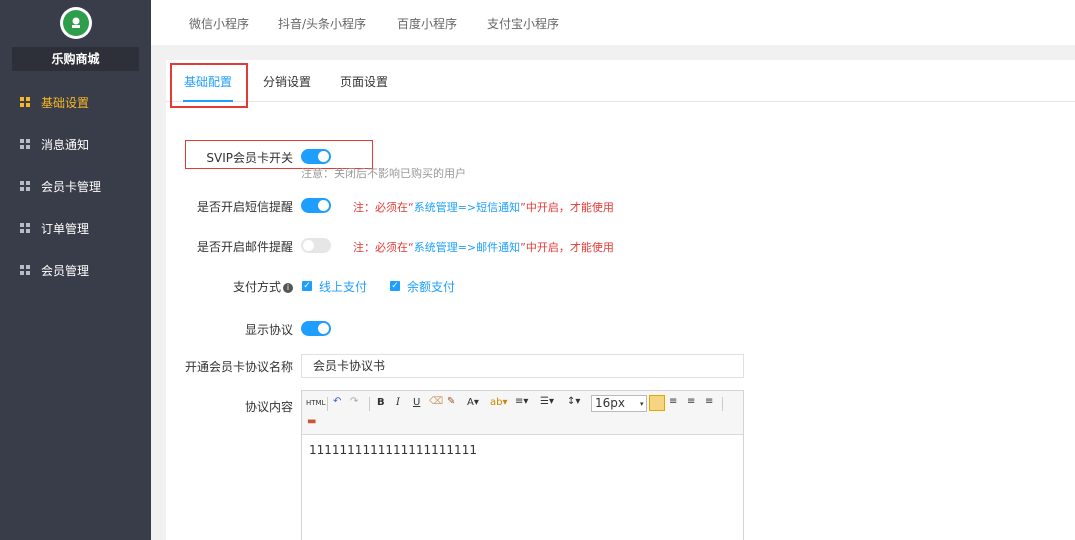  What do you see at coordinates (691, 402) in the screenshot?
I see `align-right-icon: ≡` at bounding box center [691, 402].